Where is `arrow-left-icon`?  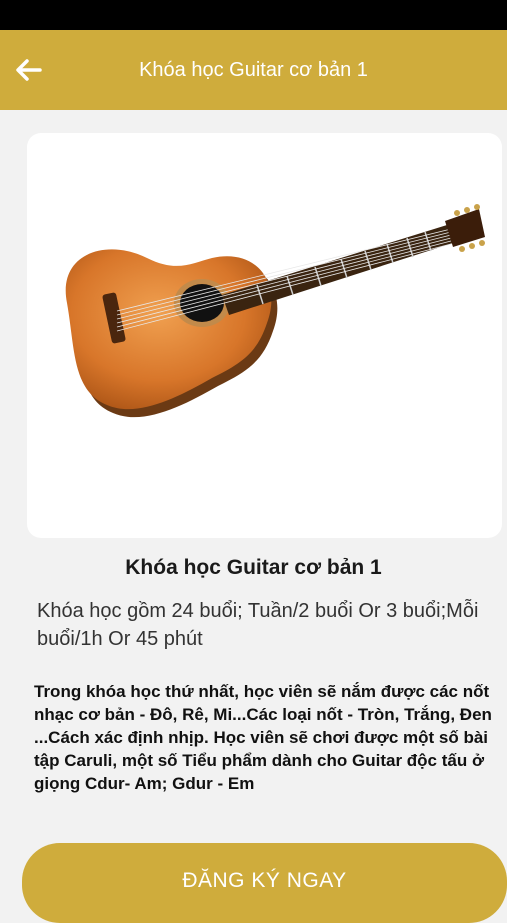 arrow-left-icon is located at coordinates (29, 70).